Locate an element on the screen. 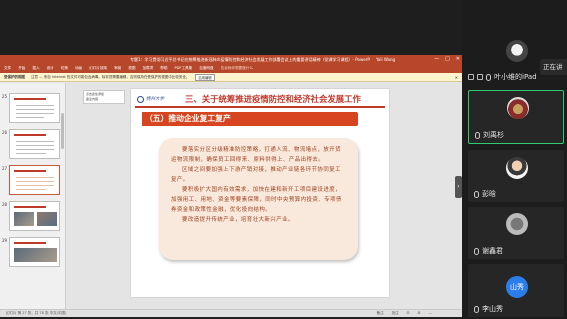 This screenshot has width=567, height=319. slide-thumbnail: 26 is located at coordinates (31, 144).